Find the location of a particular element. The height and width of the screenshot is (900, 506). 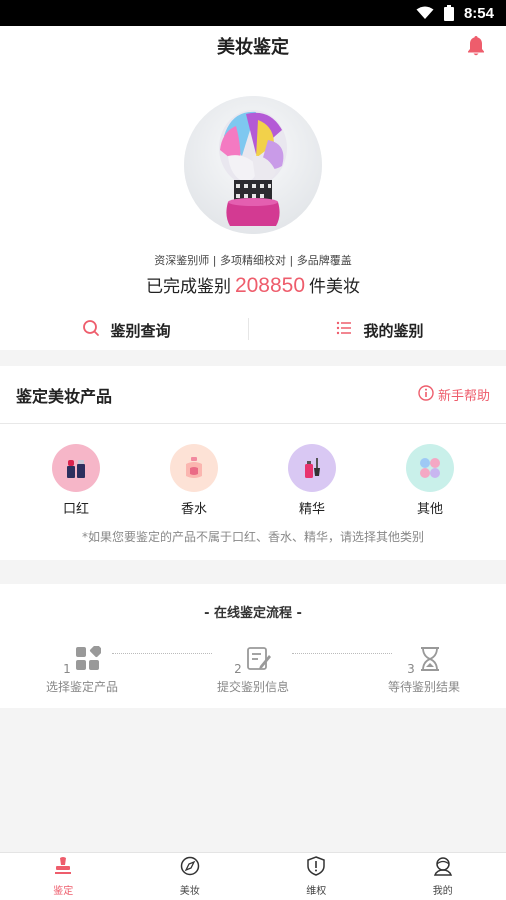

actions-divider is located at coordinates (248, 329).